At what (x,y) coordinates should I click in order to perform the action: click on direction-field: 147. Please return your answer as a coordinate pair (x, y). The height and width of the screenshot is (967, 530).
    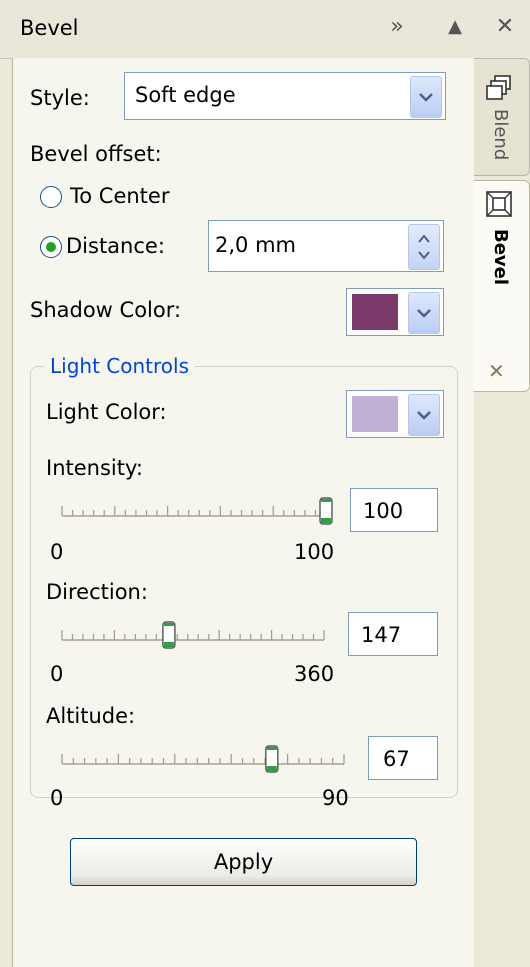
    Looking at the image, I should click on (393, 634).